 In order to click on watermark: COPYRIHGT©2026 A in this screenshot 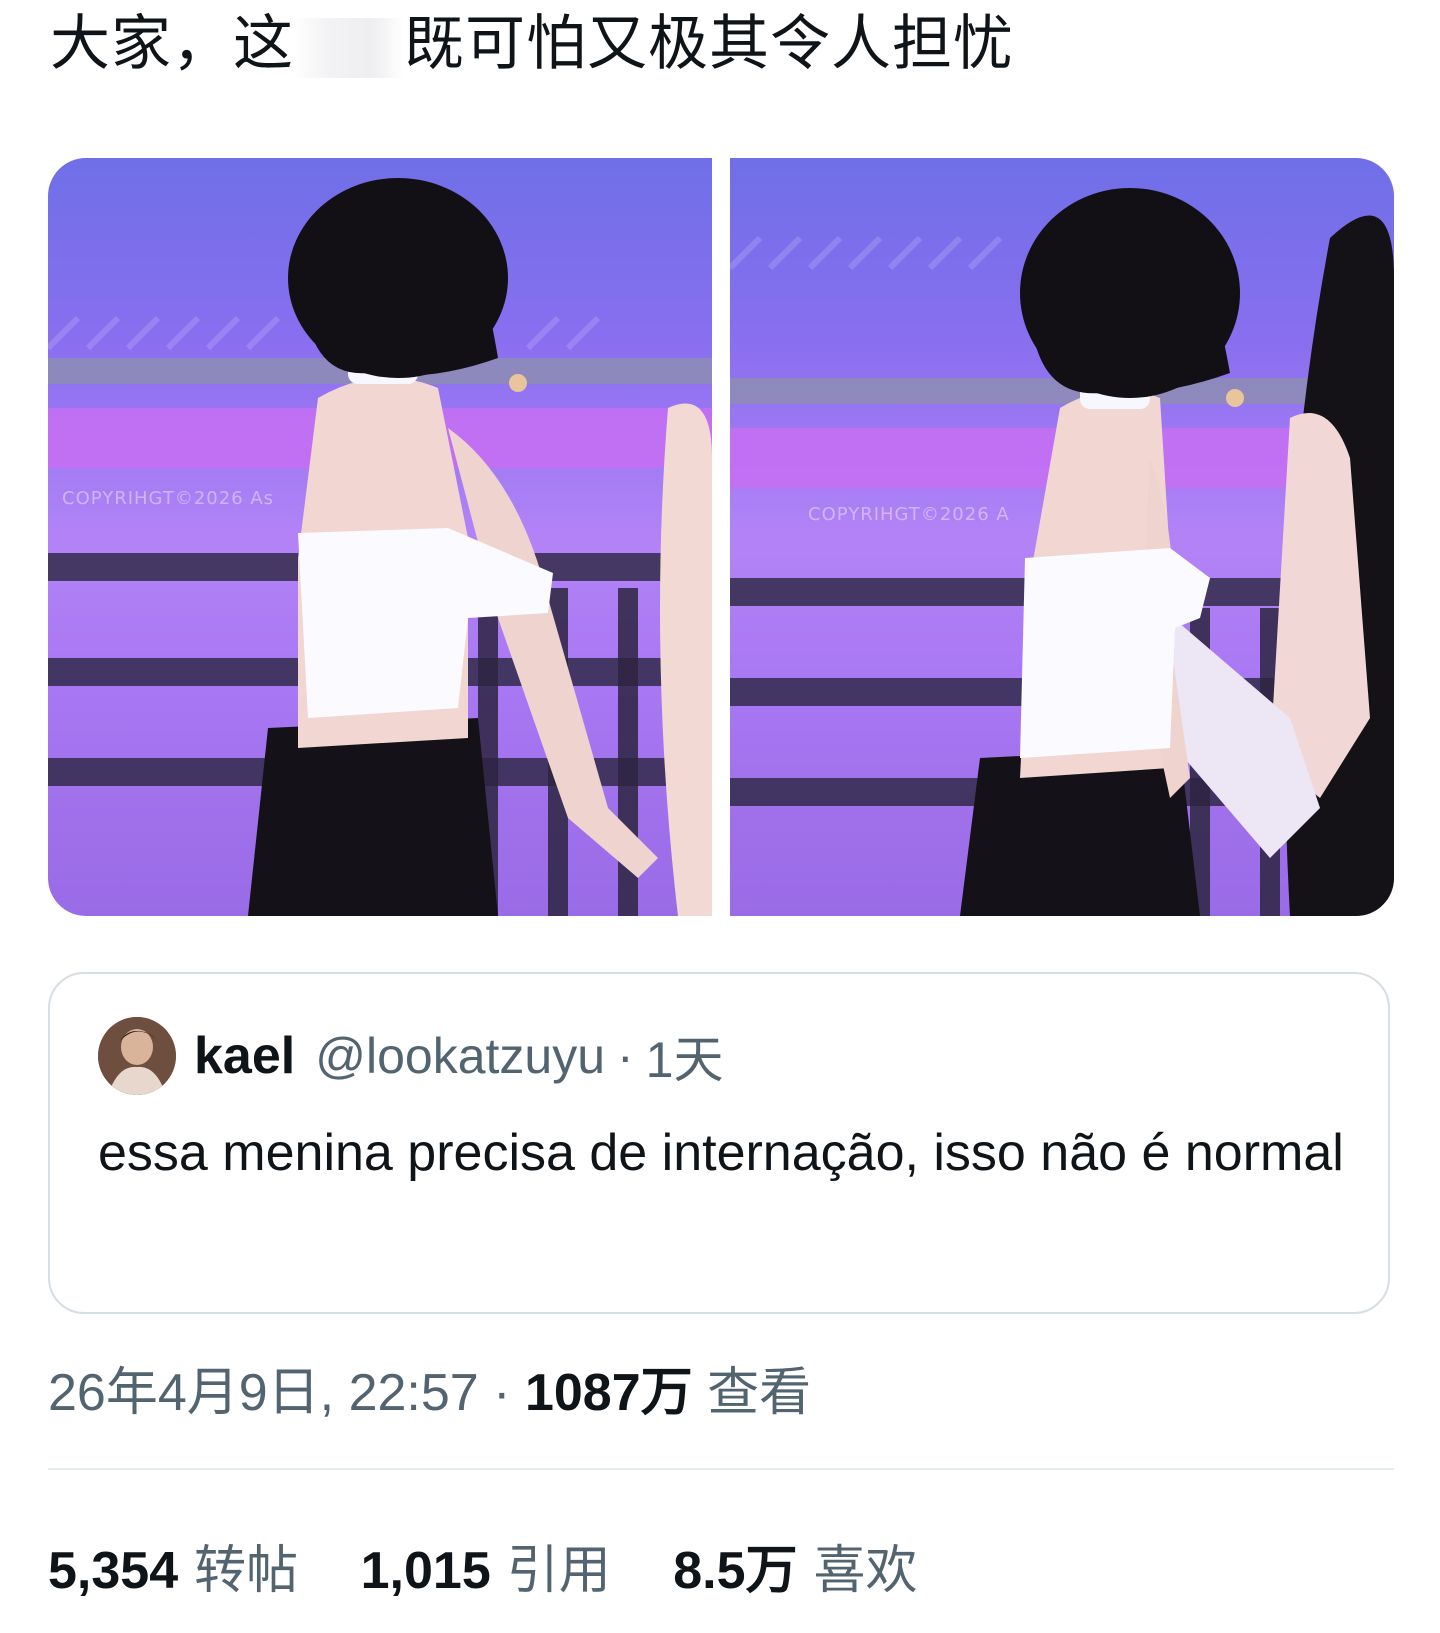, I will do `click(909, 514)`.